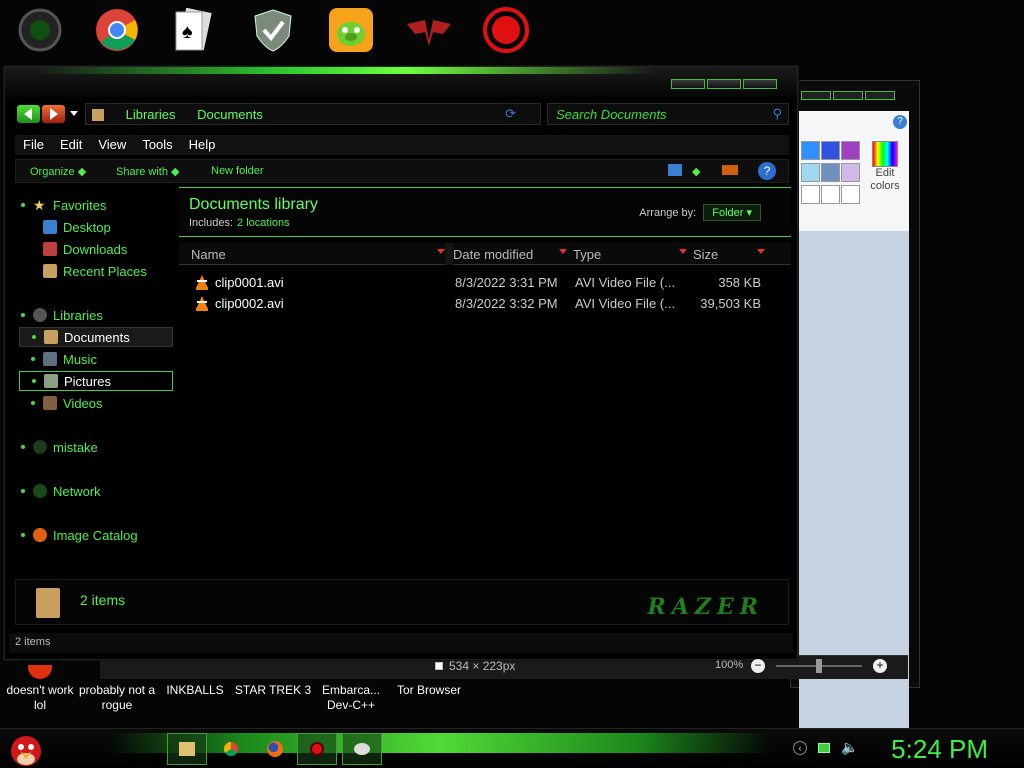 This screenshot has height=768, width=1024. Describe the element at coordinates (939, 749) in the screenshot. I see `taskbar-clock: 5:24 PM` at that location.